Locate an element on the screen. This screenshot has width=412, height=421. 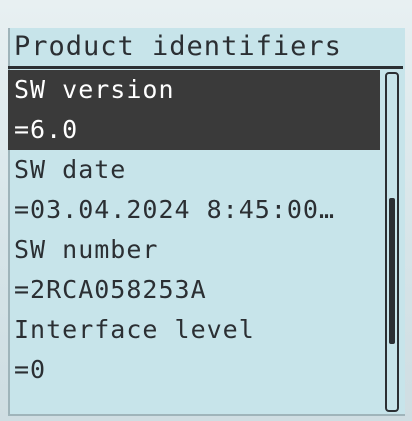
sw-number-value: =2RCA058253A is located at coordinates (110, 289).